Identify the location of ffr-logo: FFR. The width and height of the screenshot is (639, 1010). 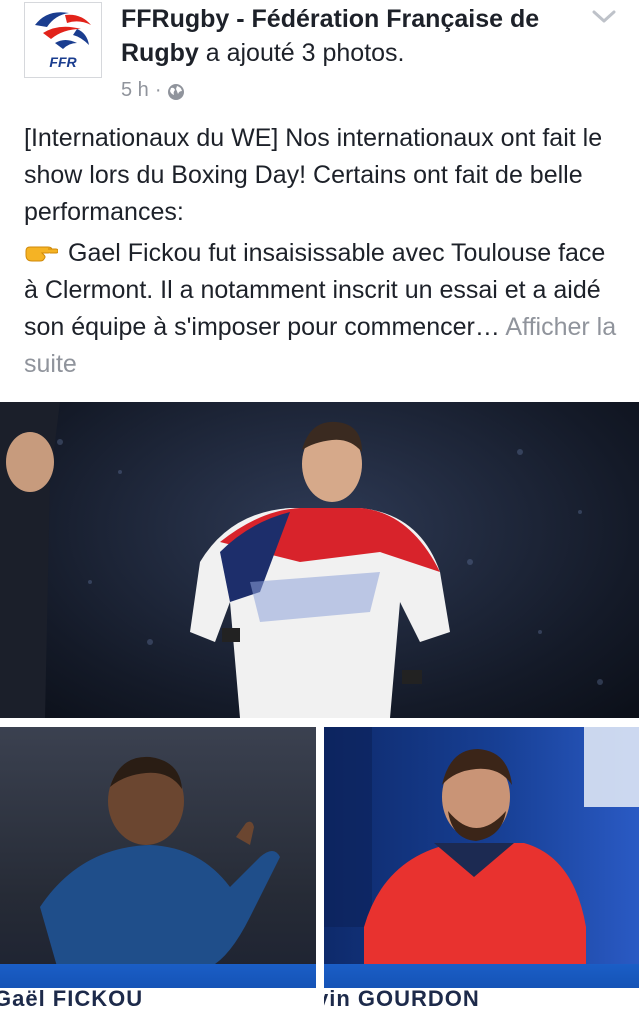
(63, 41).